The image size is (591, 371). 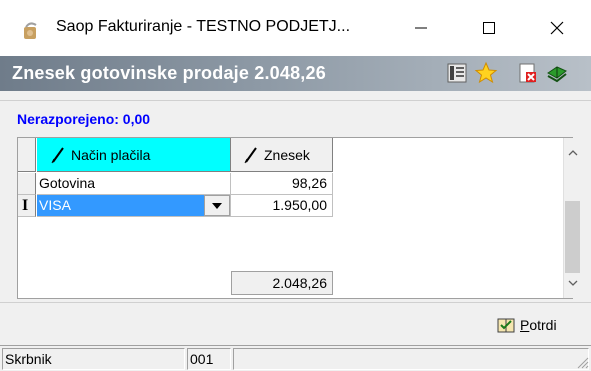 I want to click on chevron-up-icon, so click(x=572, y=153).